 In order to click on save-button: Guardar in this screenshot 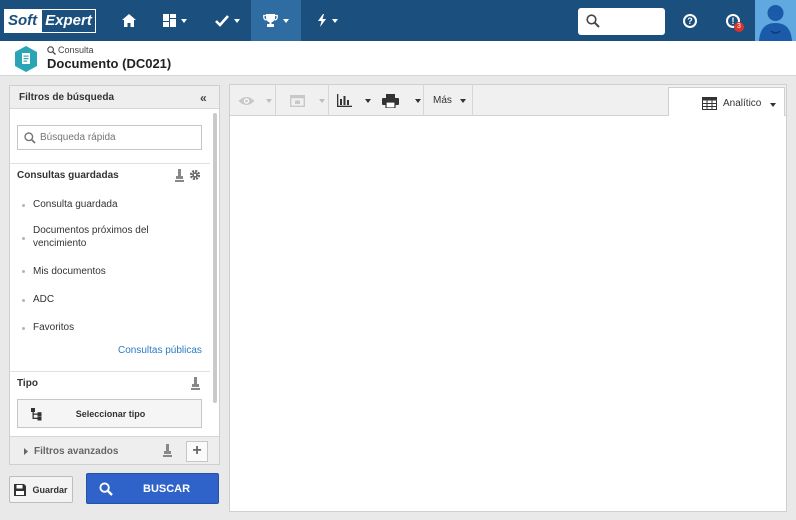, I will do `click(41, 489)`.